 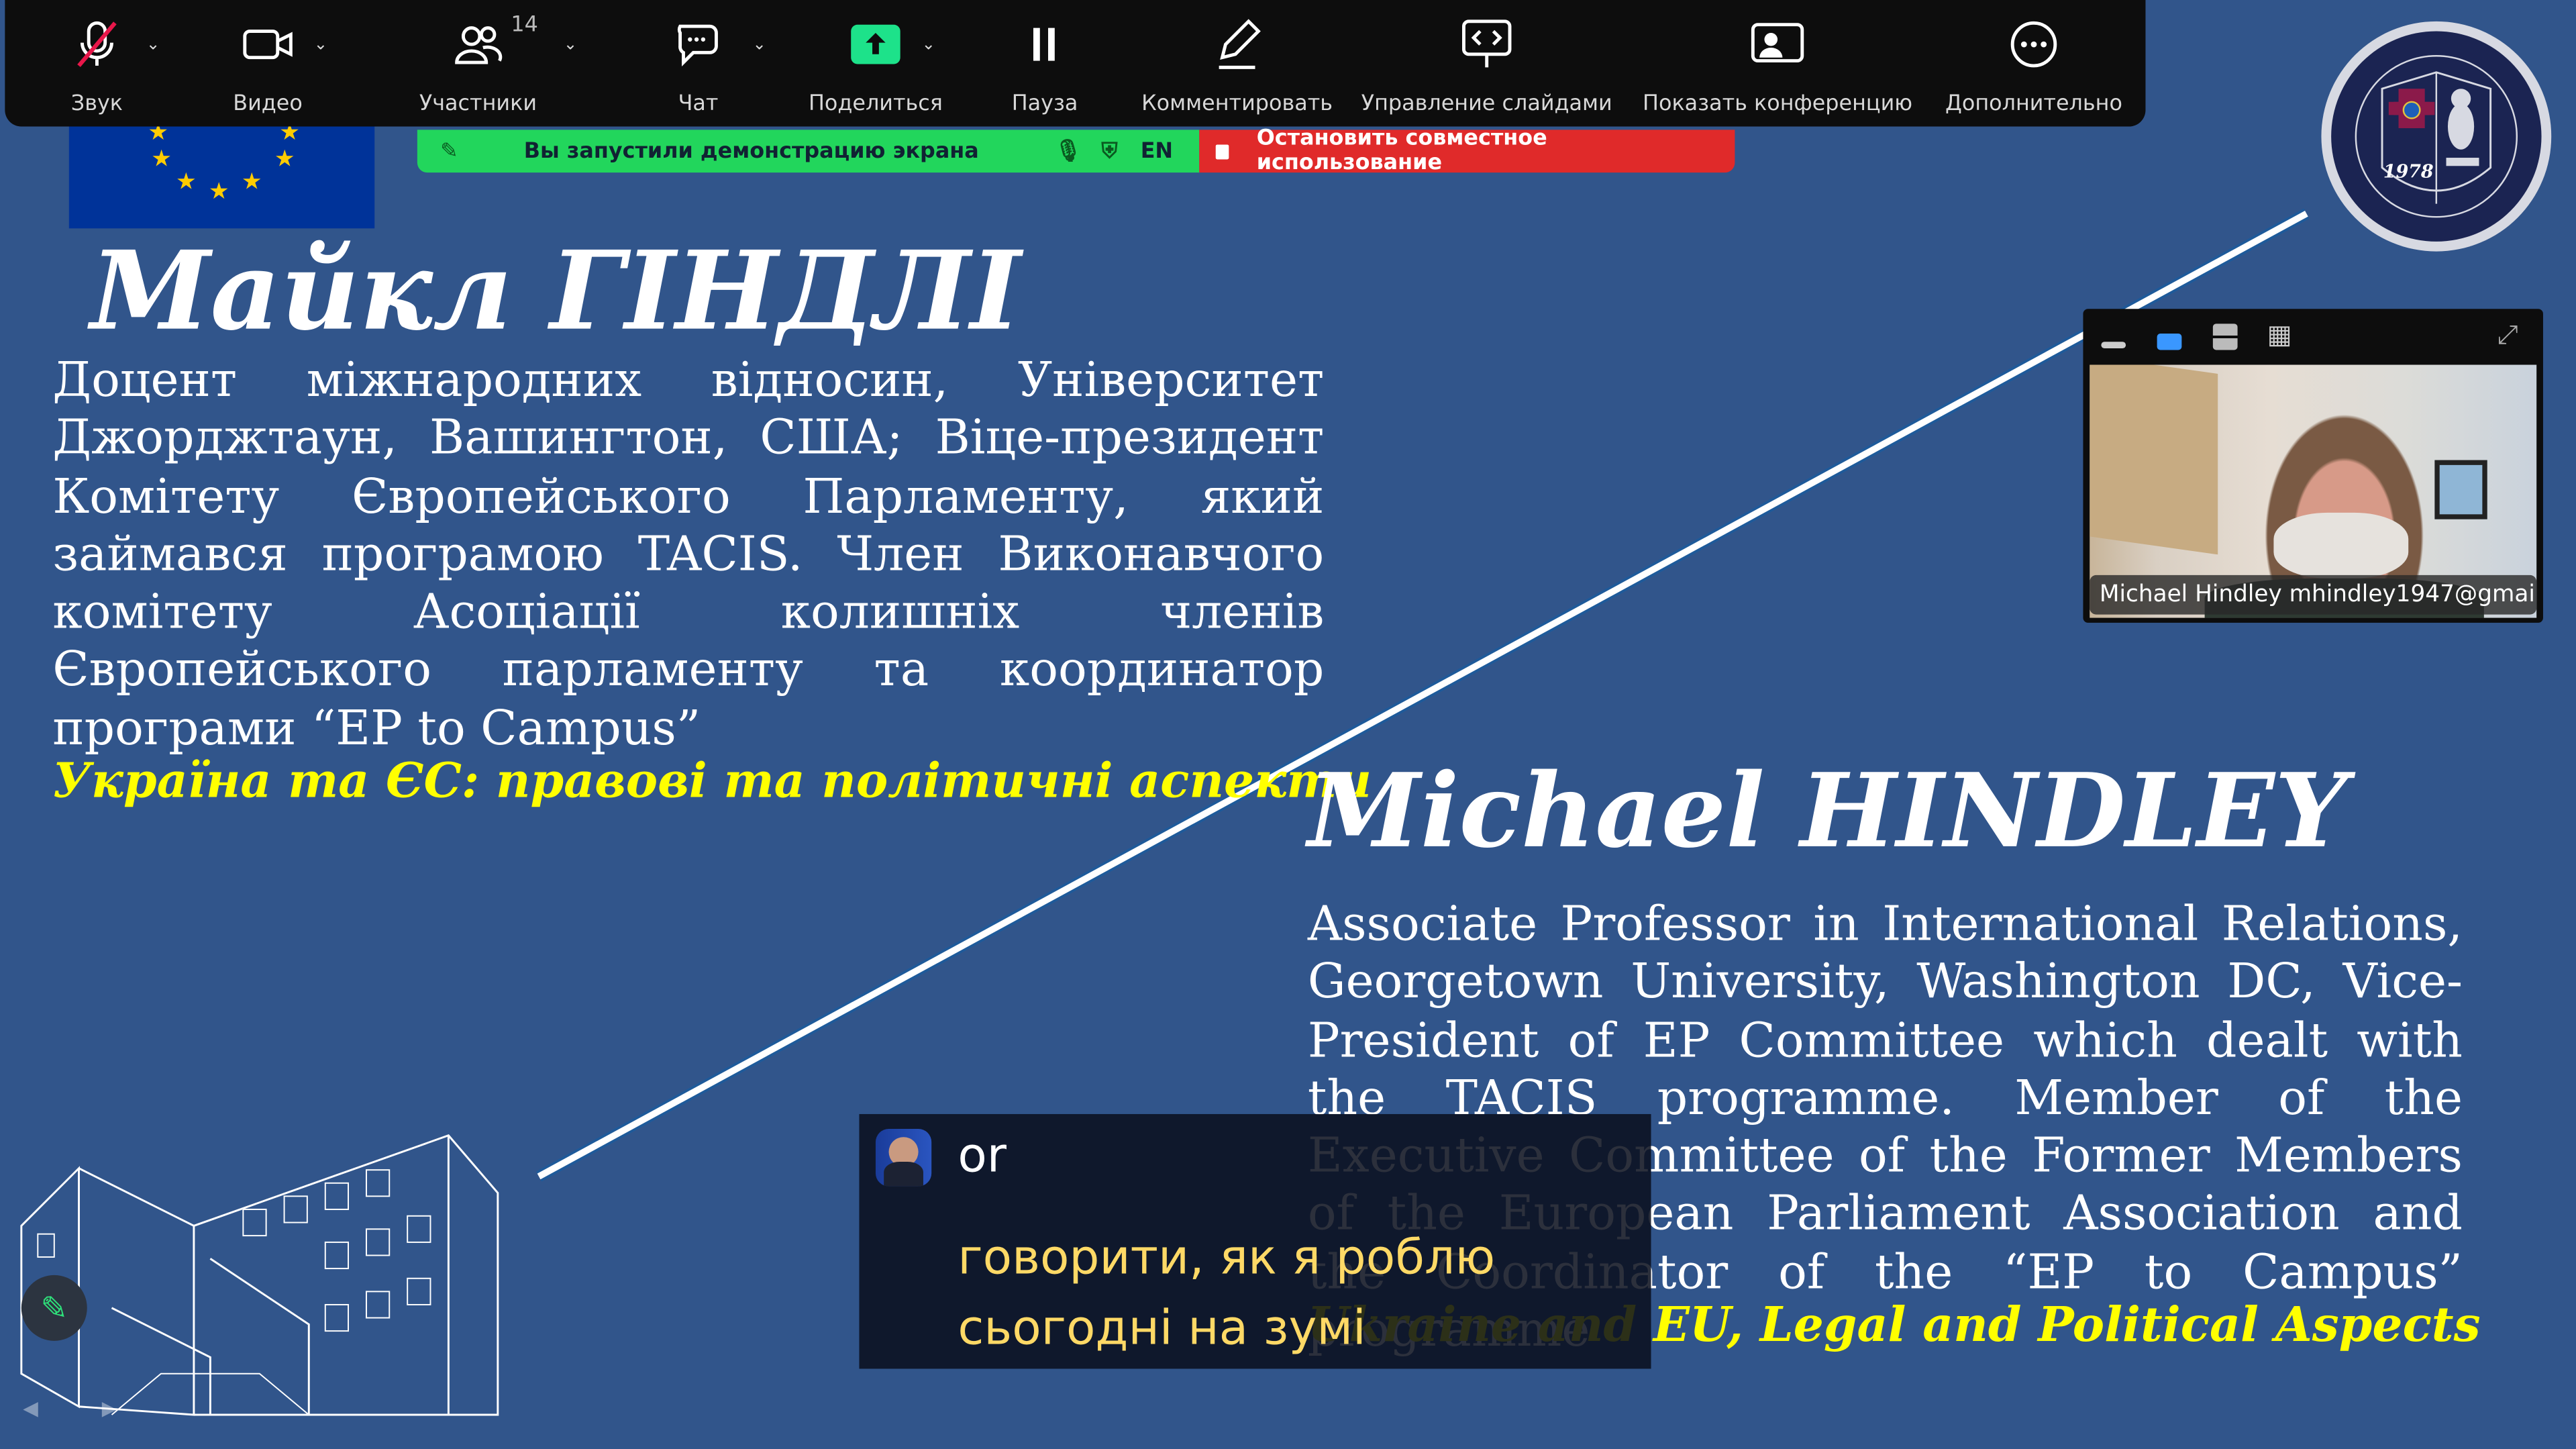 What do you see at coordinates (96, 44) in the screenshot?
I see `microphone-muted-icon` at bounding box center [96, 44].